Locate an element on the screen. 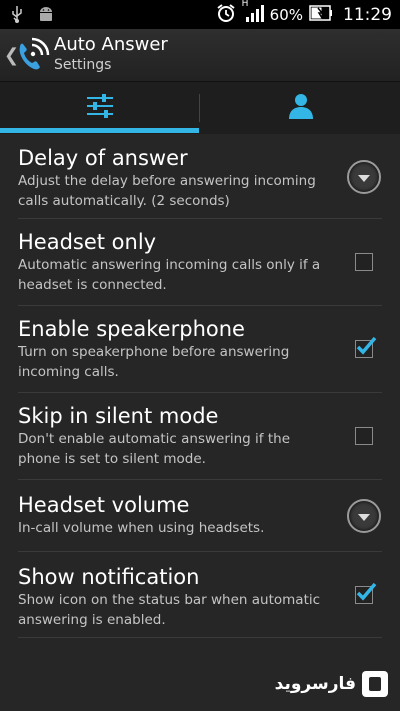 This screenshot has height=711, width=400. speakerphone-checkbox is located at coordinates (364, 349).